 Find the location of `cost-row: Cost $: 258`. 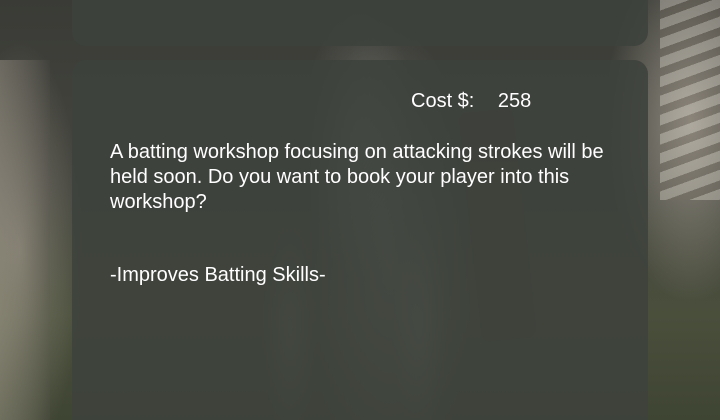

cost-row: Cost $: 258 is located at coordinates (471, 101).